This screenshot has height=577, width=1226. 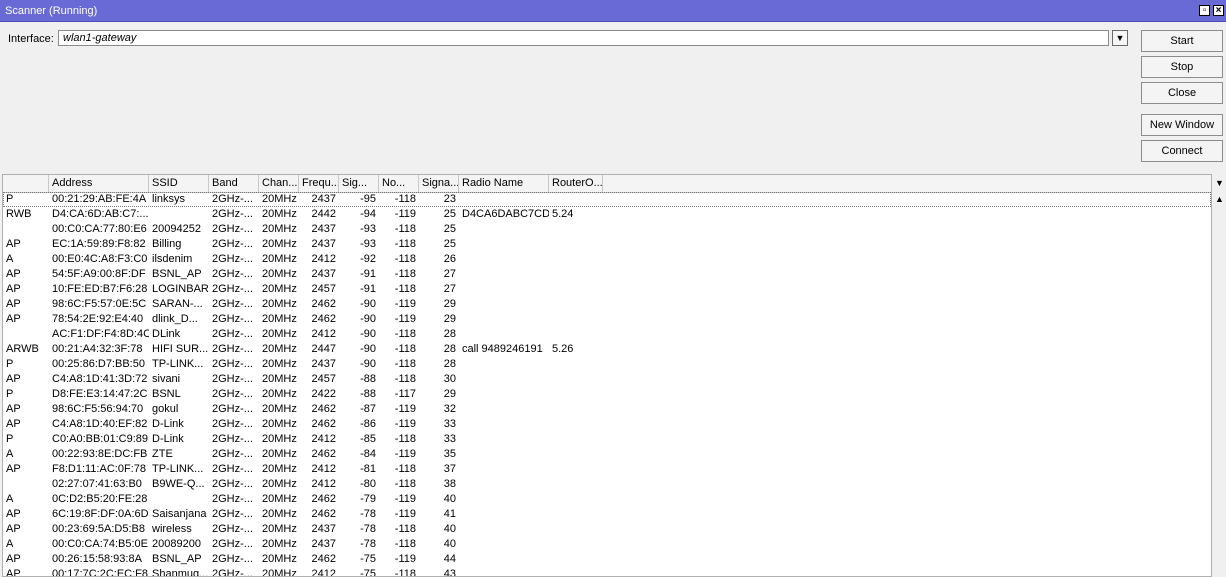 What do you see at coordinates (26, 183) in the screenshot?
I see `column-header-flags` at bounding box center [26, 183].